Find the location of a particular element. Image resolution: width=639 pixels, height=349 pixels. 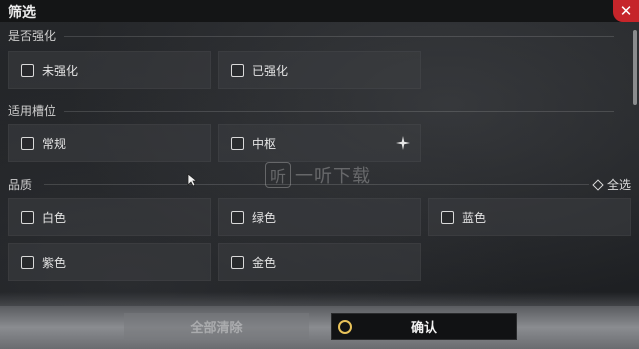

cursor-icon is located at coordinates (192, 180).